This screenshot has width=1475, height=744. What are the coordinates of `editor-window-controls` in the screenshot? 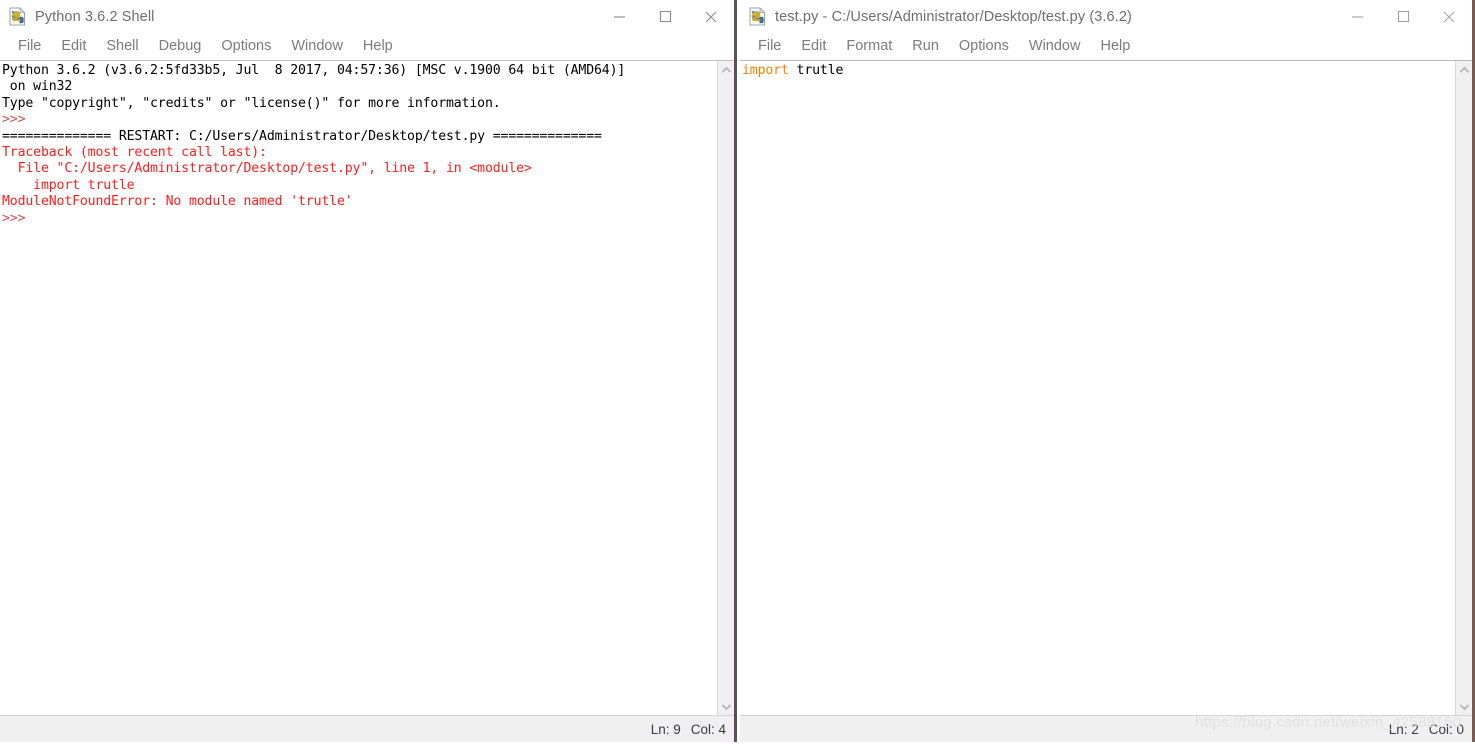 It's located at (1403, 16).